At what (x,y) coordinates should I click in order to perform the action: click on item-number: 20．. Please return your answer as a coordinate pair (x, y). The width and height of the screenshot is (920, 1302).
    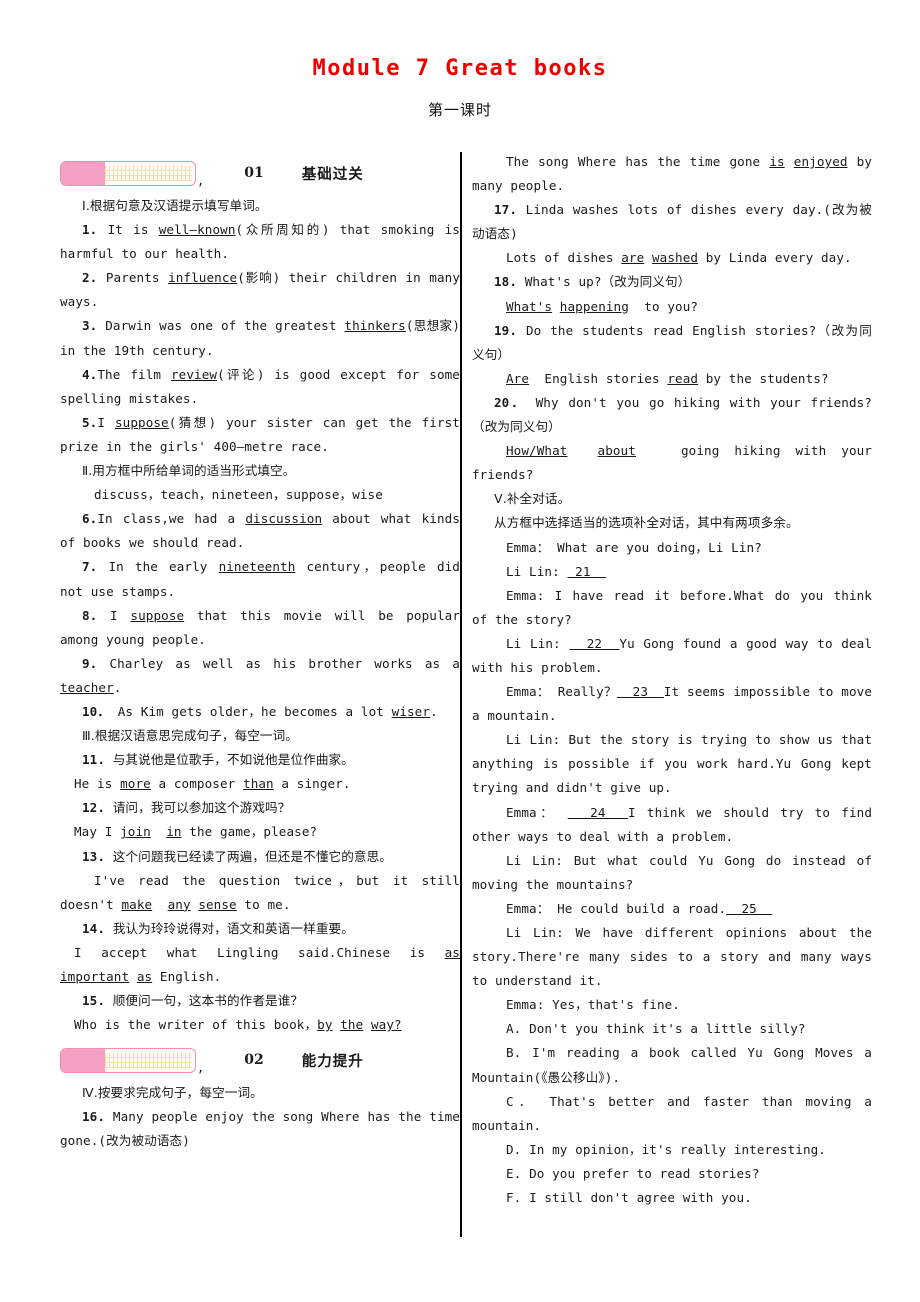
    Looking at the image, I should click on (510, 402).